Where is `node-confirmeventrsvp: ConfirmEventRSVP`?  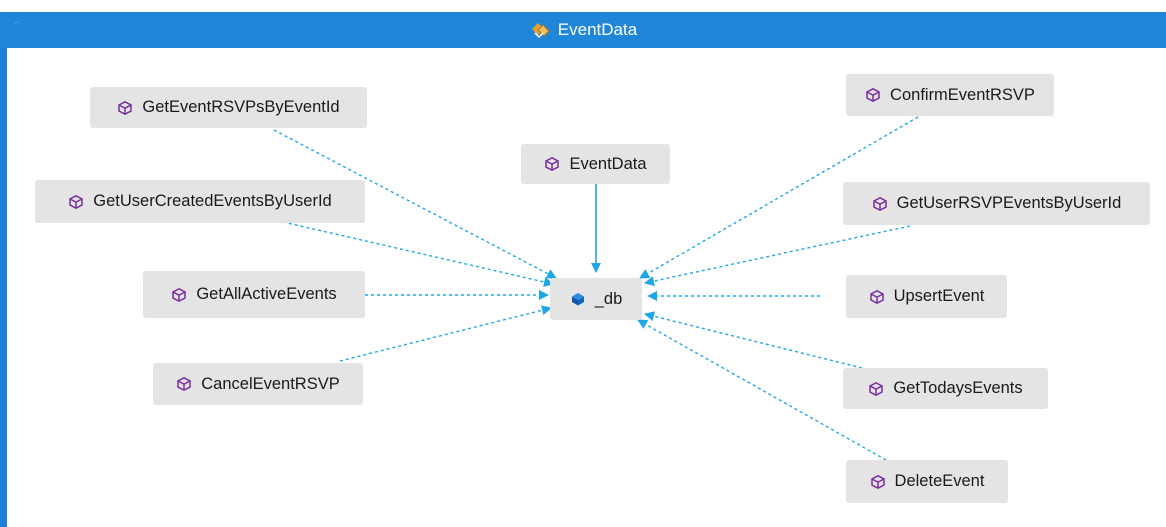
node-confirmeventrsvp: ConfirmEventRSVP is located at coordinates (950, 95).